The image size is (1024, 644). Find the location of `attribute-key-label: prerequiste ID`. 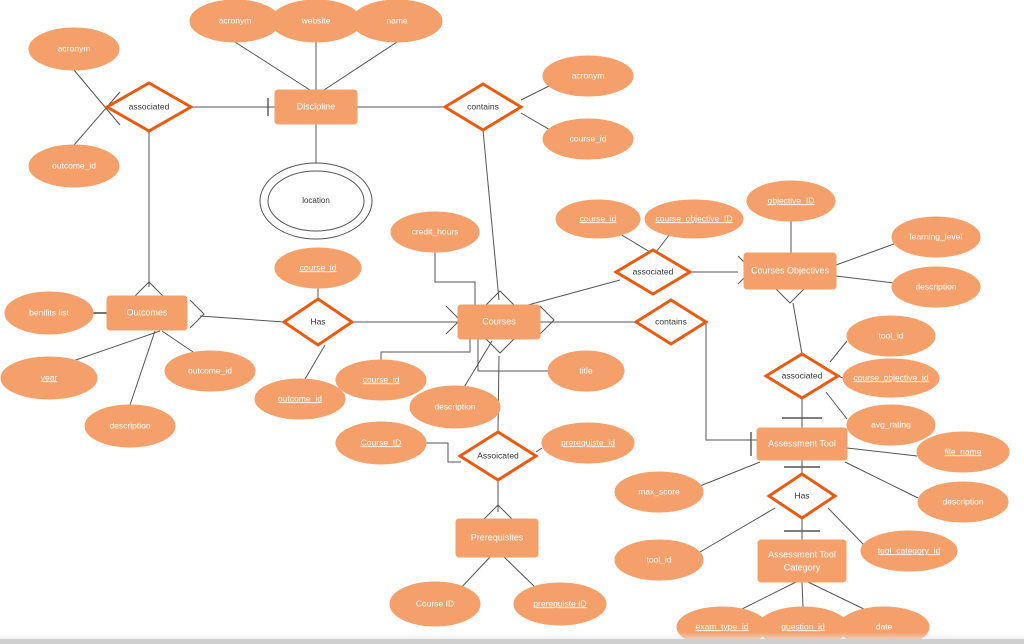

attribute-key-label: prerequiste ID is located at coordinates (559, 603).